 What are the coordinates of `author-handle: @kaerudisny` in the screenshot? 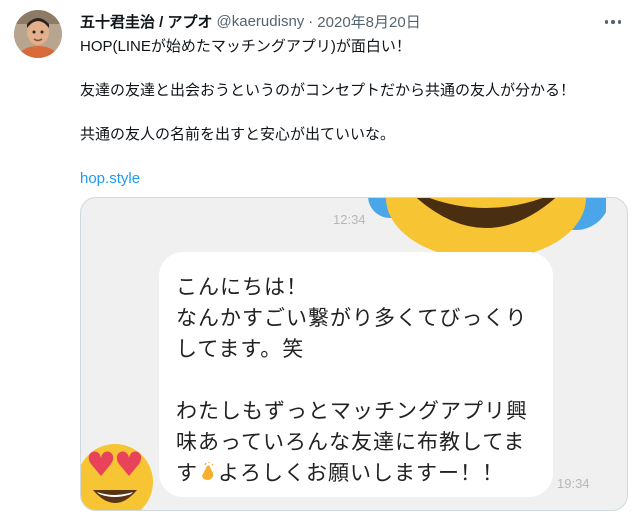 It's located at (261, 21).